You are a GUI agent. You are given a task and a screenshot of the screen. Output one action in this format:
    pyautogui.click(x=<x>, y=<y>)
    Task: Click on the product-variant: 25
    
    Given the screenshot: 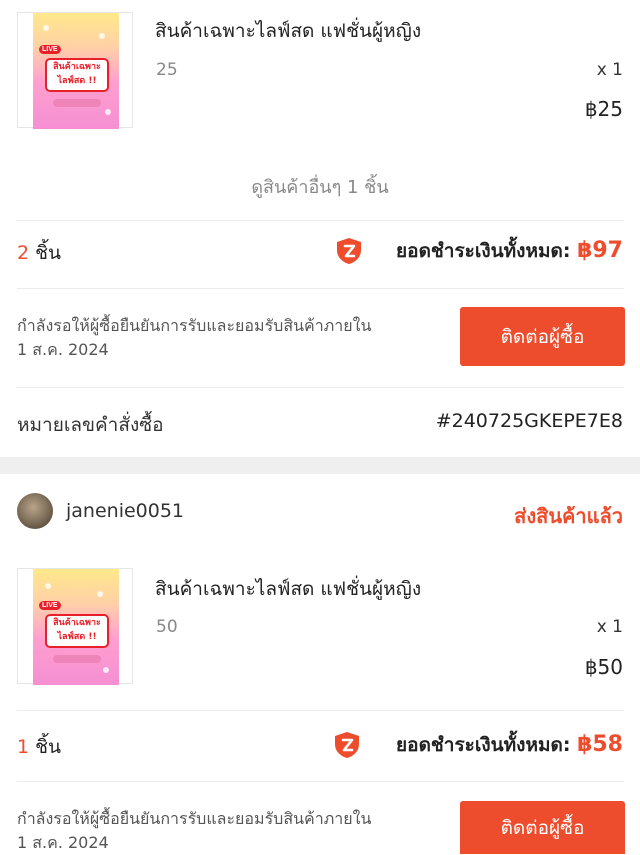 What is the action you would take?
    pyautogui.click(x=167, y=70)
    